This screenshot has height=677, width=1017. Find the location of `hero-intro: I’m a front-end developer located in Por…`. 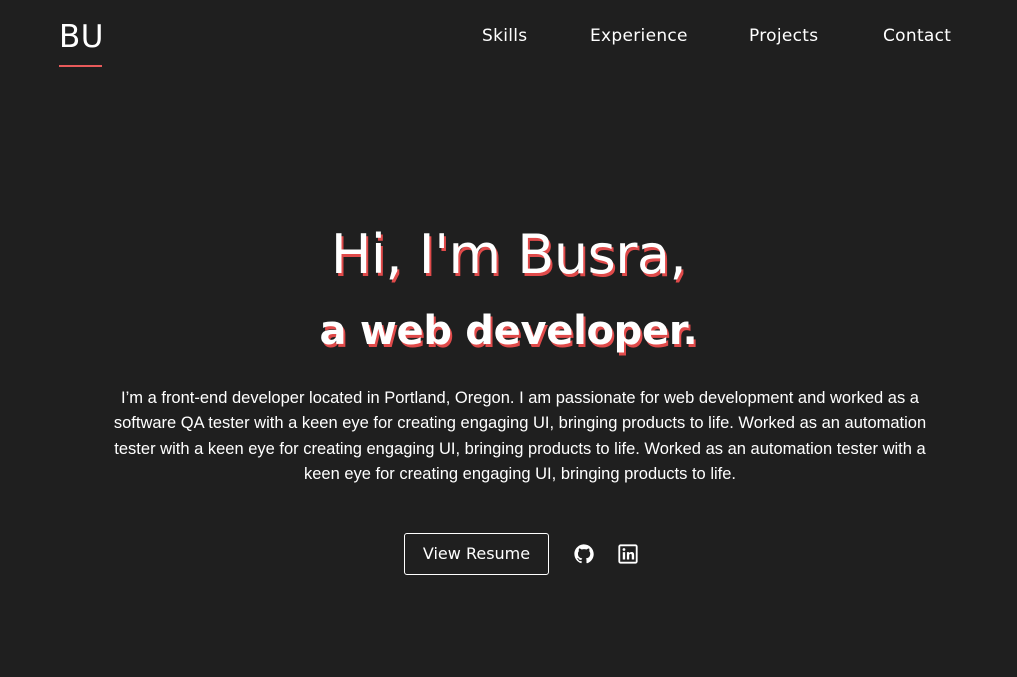

hero-intro: I’m a front-end developer located in Por… is located at coordinates (520, 436).